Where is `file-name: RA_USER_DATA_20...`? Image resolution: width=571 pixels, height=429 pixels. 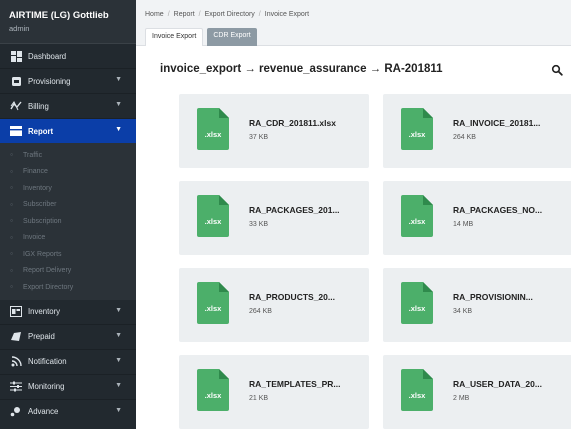
file-name: RA_USER_DATA_20... is located at coordinates (497, 384).